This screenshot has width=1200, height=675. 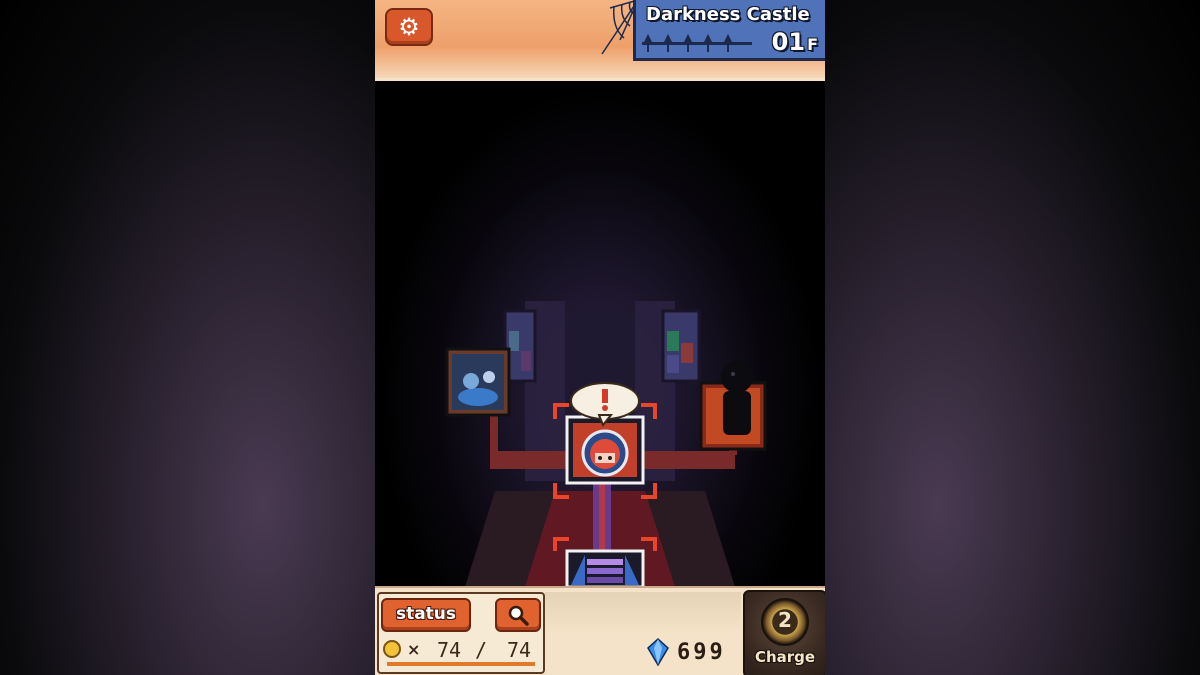 I want to click on hp-max: 74, so click(x=519, y=650).